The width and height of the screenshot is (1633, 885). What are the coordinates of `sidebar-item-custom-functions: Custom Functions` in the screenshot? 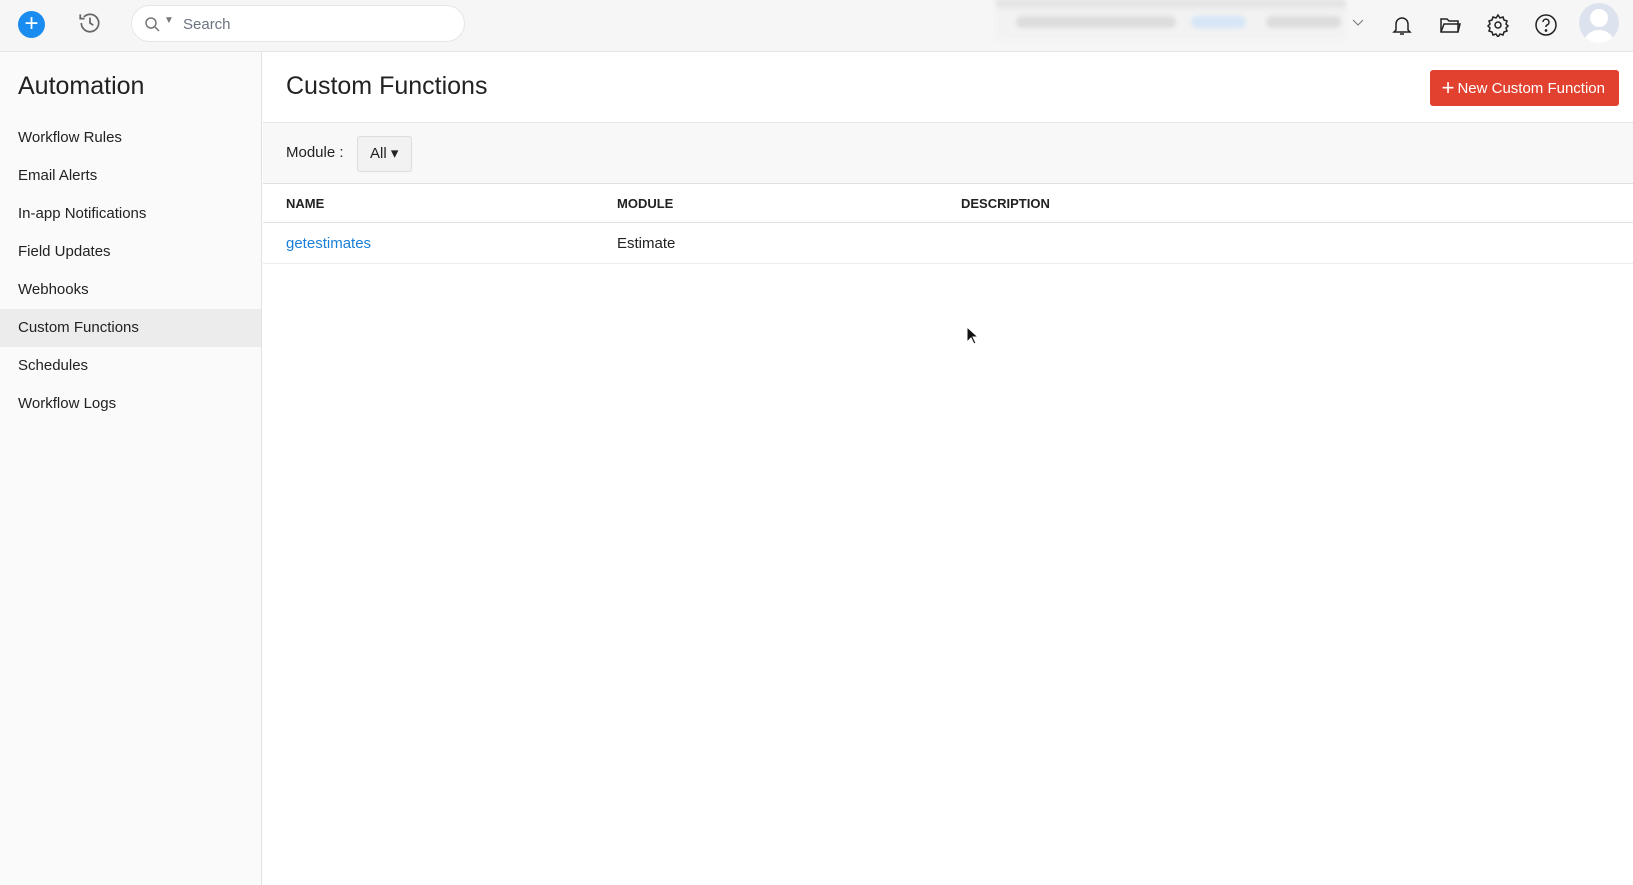 It's located at (130, 328).